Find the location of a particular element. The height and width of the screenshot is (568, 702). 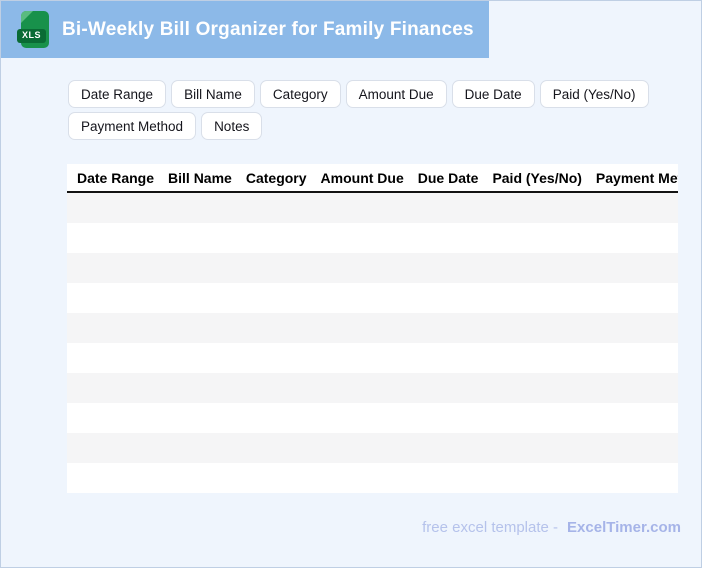

xls-file-icon: XLS is located at coordinates (33, 29).